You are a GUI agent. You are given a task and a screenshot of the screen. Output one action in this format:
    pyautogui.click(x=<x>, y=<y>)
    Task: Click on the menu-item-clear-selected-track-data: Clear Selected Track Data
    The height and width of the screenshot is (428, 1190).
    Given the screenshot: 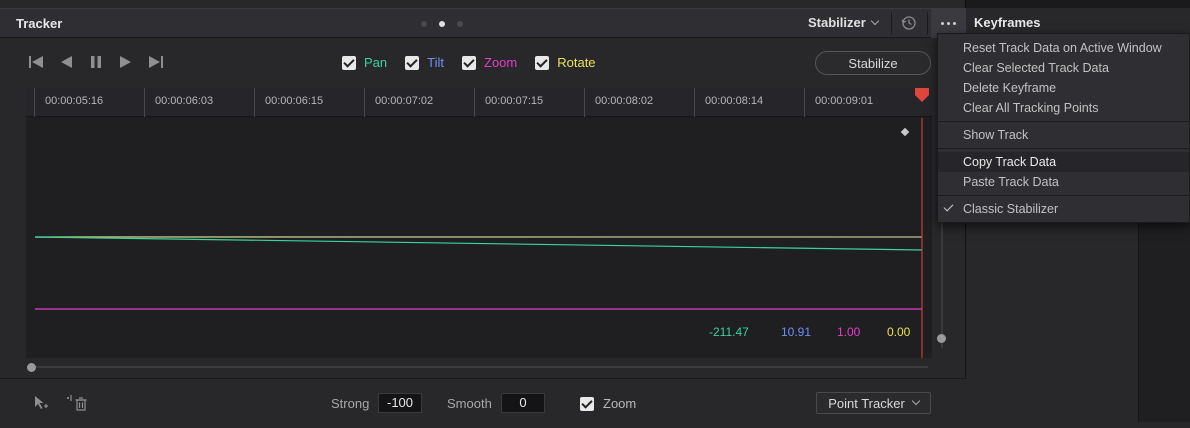 What is the action you would take?
    pyautogui.click(x=1063, y=68)
    